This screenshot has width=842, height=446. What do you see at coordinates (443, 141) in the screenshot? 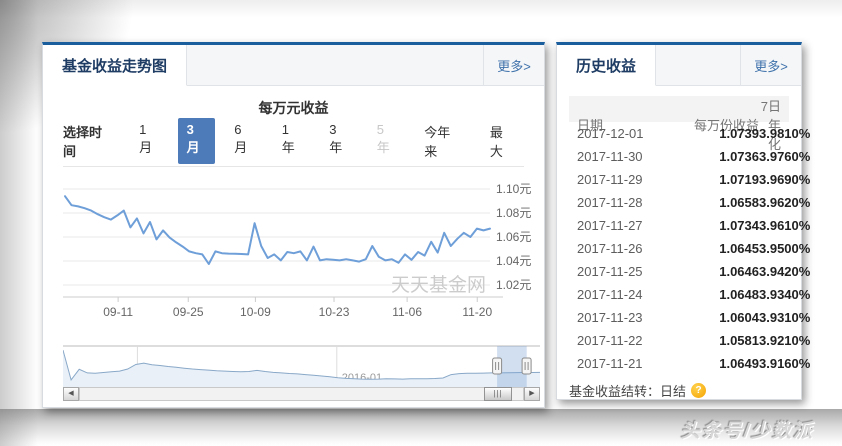
I see `time-option-今年来: 今年来` at bounding box center [443, 141].